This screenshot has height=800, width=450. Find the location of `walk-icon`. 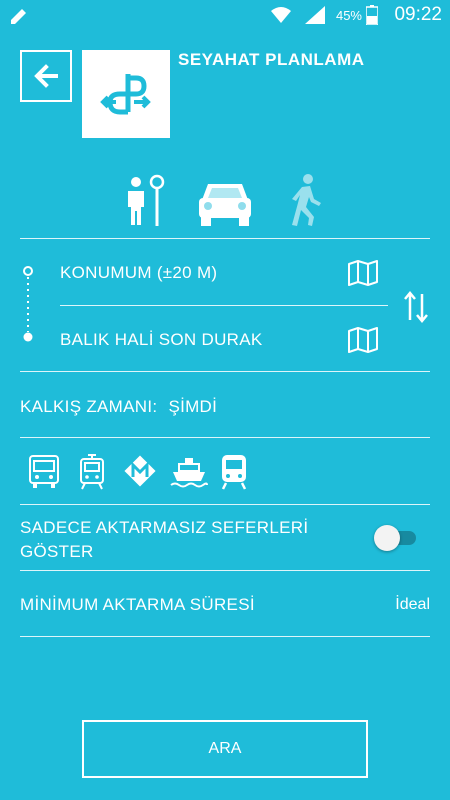

walk-icon is located at coordinates (306, 200).